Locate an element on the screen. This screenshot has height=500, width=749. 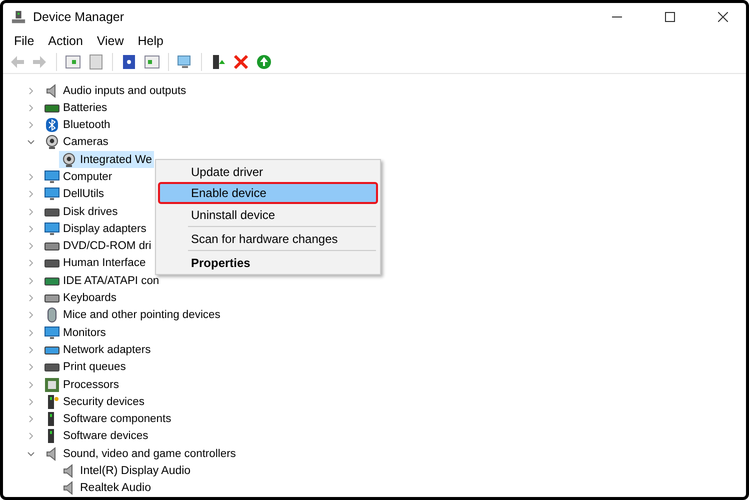
bluetooth-icon is located at coordinates (52, 125).